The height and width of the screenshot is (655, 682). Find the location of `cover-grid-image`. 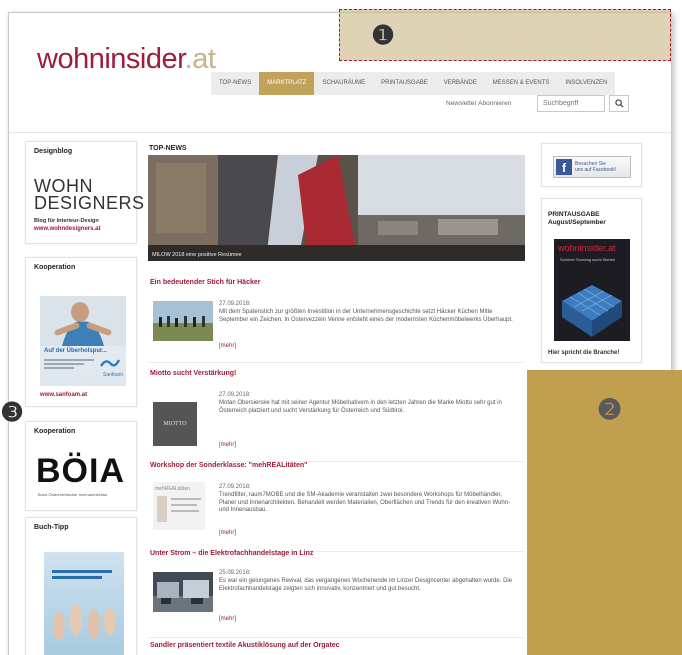

cover-grid-image is located at coordinates (592, 311).